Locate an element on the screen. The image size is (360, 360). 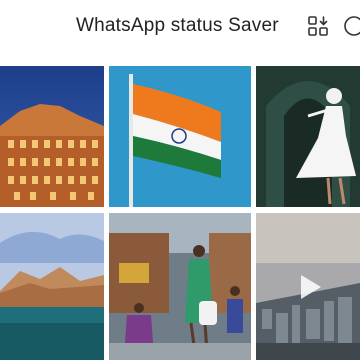
more-icon is located at coordinates (350, 26).